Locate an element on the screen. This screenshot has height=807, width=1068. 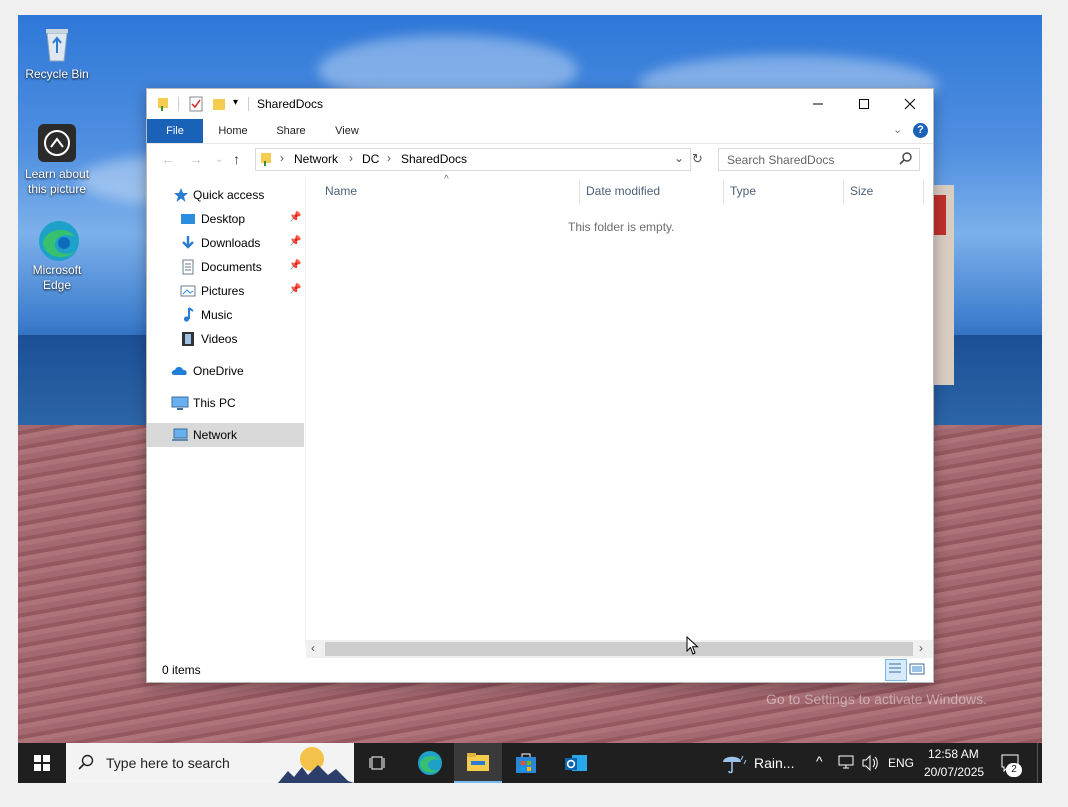
details-view-icon is located at coordinates (895, 668).